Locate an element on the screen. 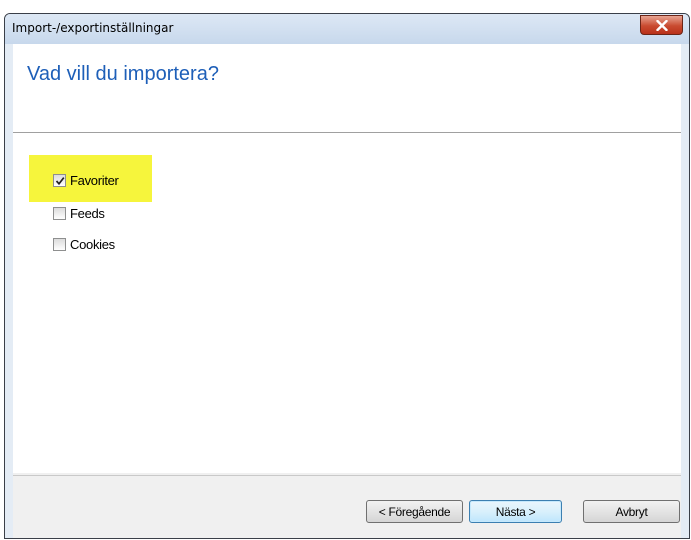  close-button is located at coordinates (661, 25).